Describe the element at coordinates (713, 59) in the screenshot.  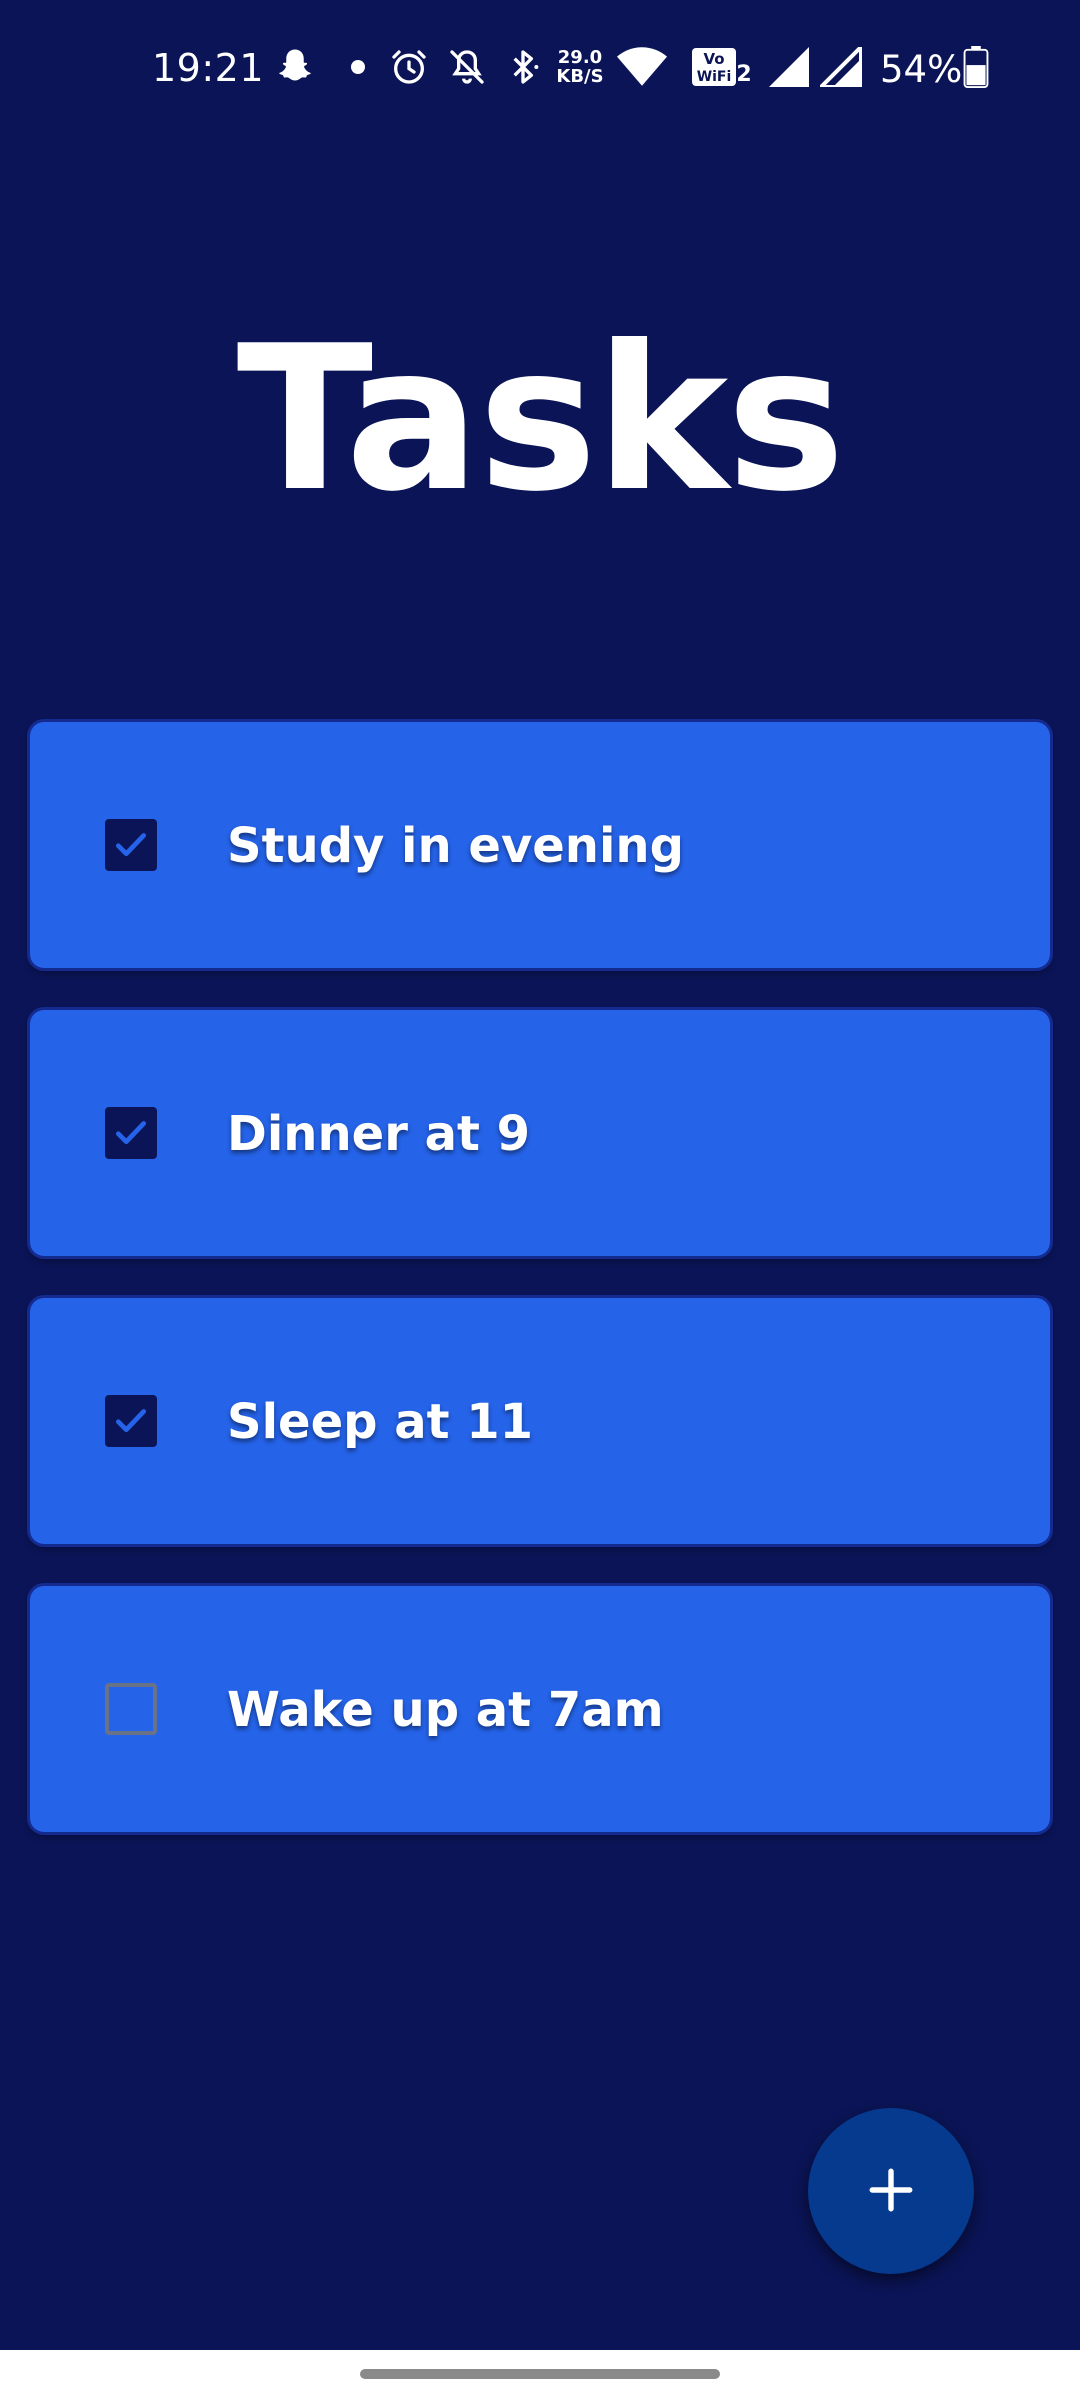
I see `svg-text: Vo` at that location.